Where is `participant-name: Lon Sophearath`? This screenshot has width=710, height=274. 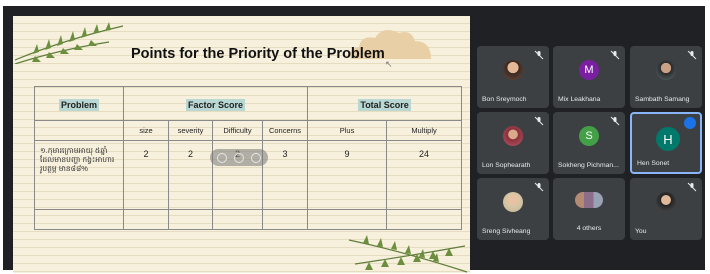 participant-name: Lon Sophearath is located at coordinates (506, 165).